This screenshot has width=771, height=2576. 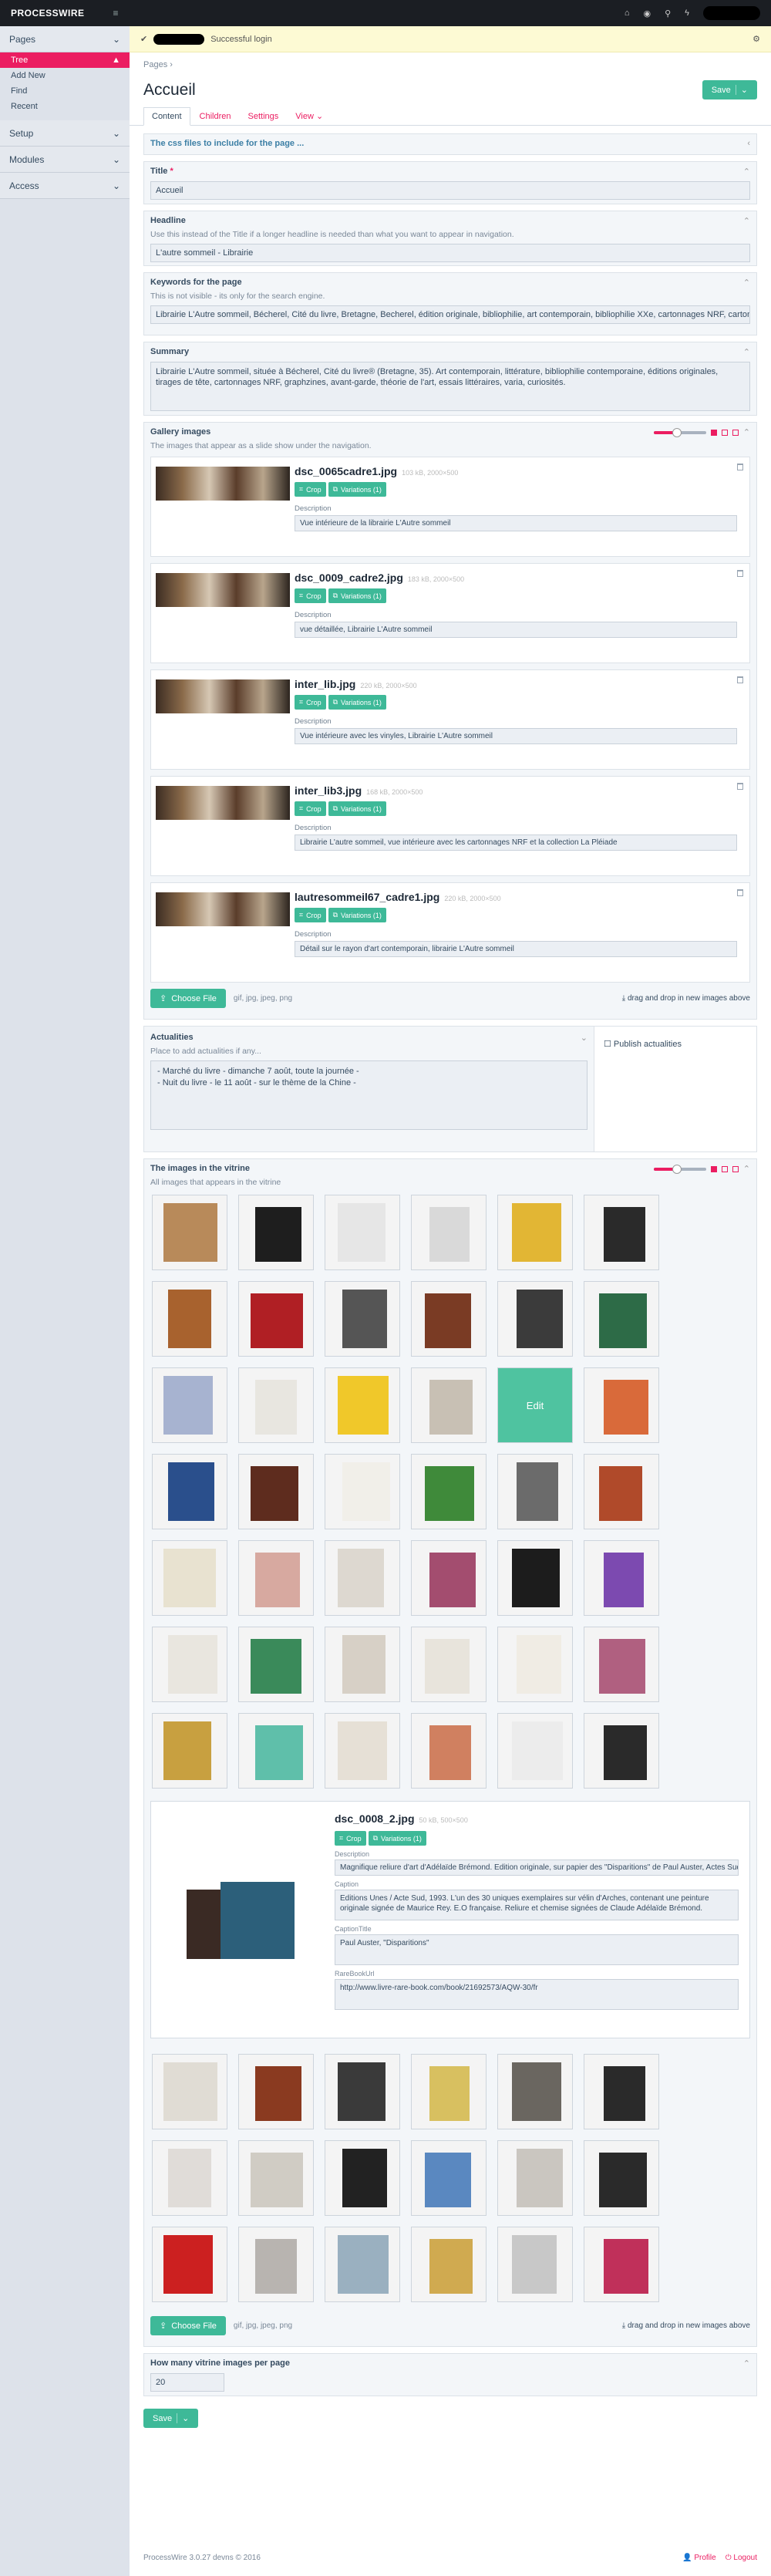 I want to click on vitrine-thumb: Edit, so click(x=535, y=1405).